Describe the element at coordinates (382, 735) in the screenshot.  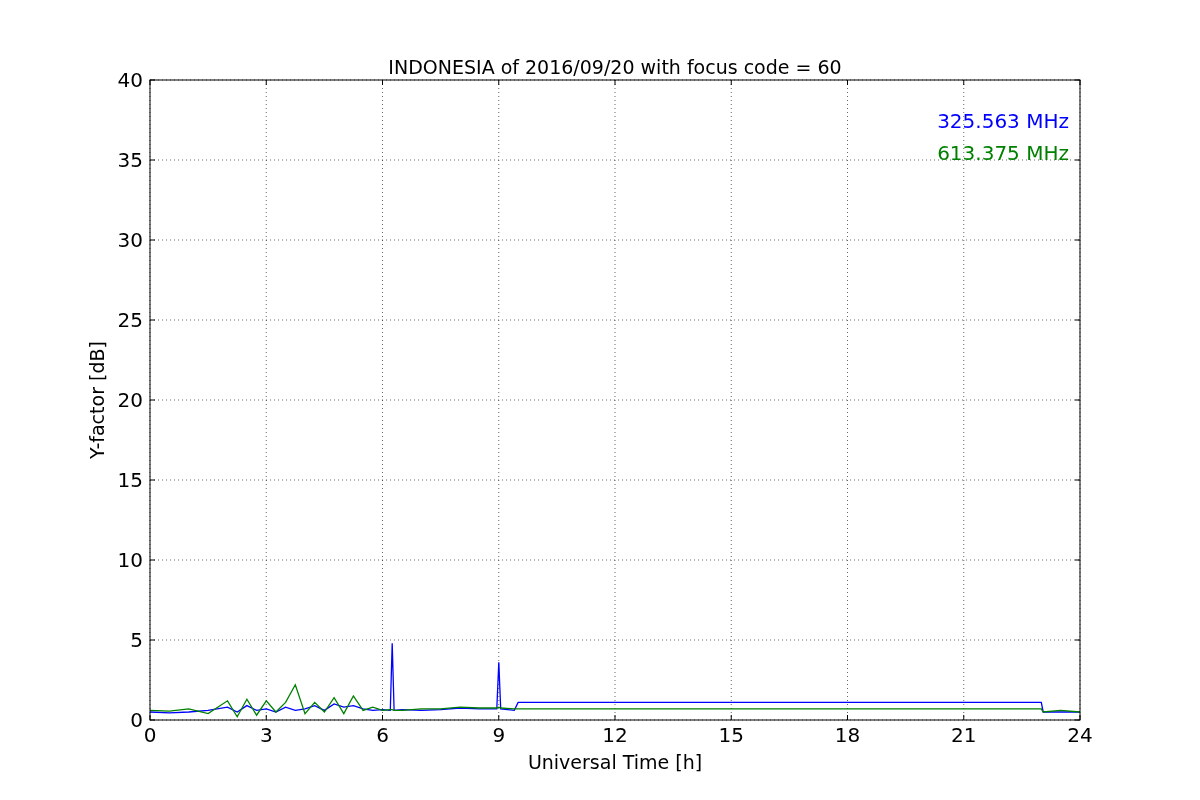
I see `tick-label: 6` at that location.